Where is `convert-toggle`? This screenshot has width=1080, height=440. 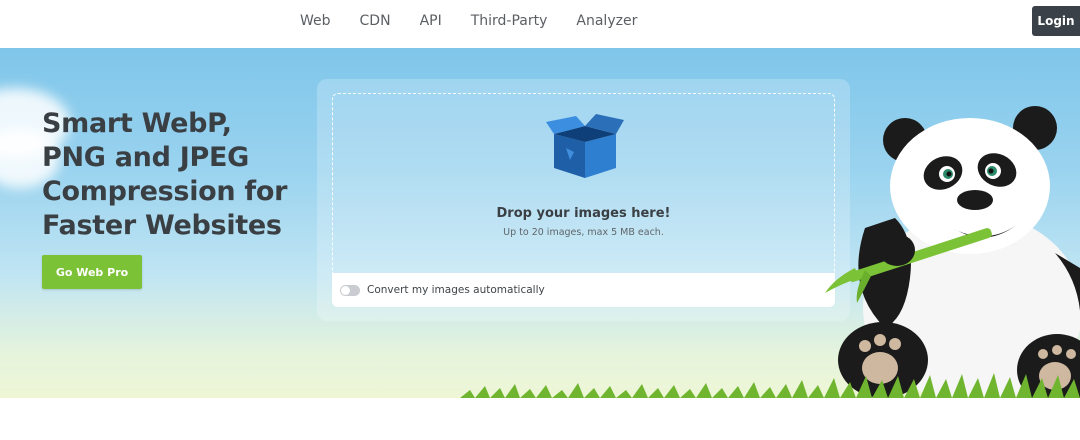 convert-toggle is located at coordinates (350, 290).